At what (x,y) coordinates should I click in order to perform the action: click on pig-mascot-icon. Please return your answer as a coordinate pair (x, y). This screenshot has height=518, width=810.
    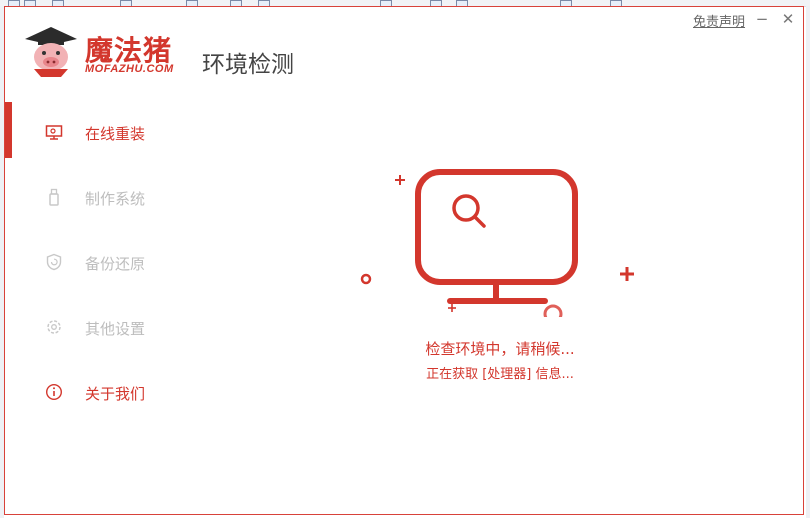
    Looking at the image, I should click on (51, 52).